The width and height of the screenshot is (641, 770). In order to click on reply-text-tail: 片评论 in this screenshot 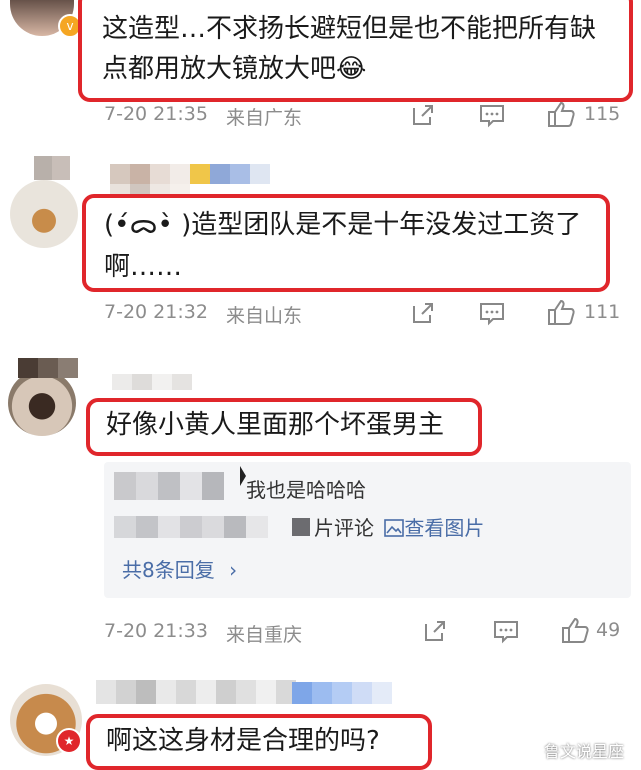, I will do `click(344, 528)`.